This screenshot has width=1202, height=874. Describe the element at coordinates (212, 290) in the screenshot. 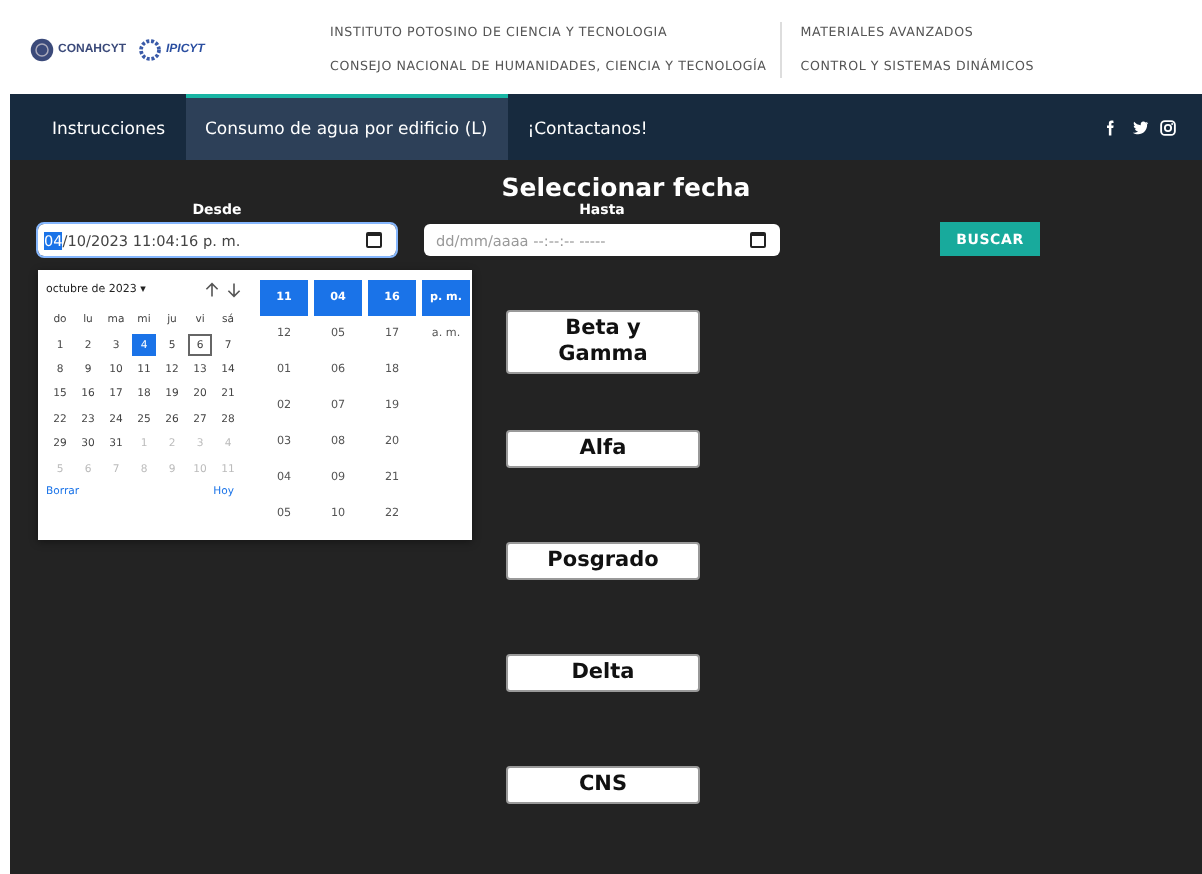

I see `up-arrow-icon` at that location.